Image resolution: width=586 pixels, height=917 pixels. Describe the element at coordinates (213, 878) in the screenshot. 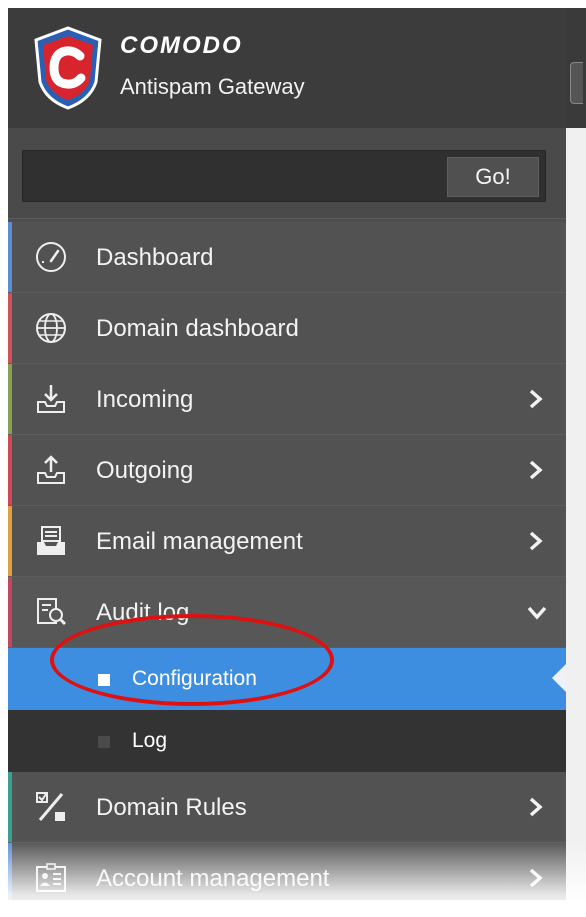

I see `menu-item-label: Account management` at that location.